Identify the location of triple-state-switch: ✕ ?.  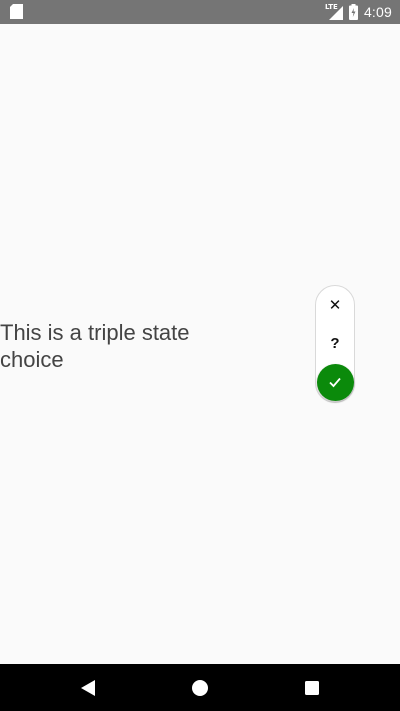
(335, 344).